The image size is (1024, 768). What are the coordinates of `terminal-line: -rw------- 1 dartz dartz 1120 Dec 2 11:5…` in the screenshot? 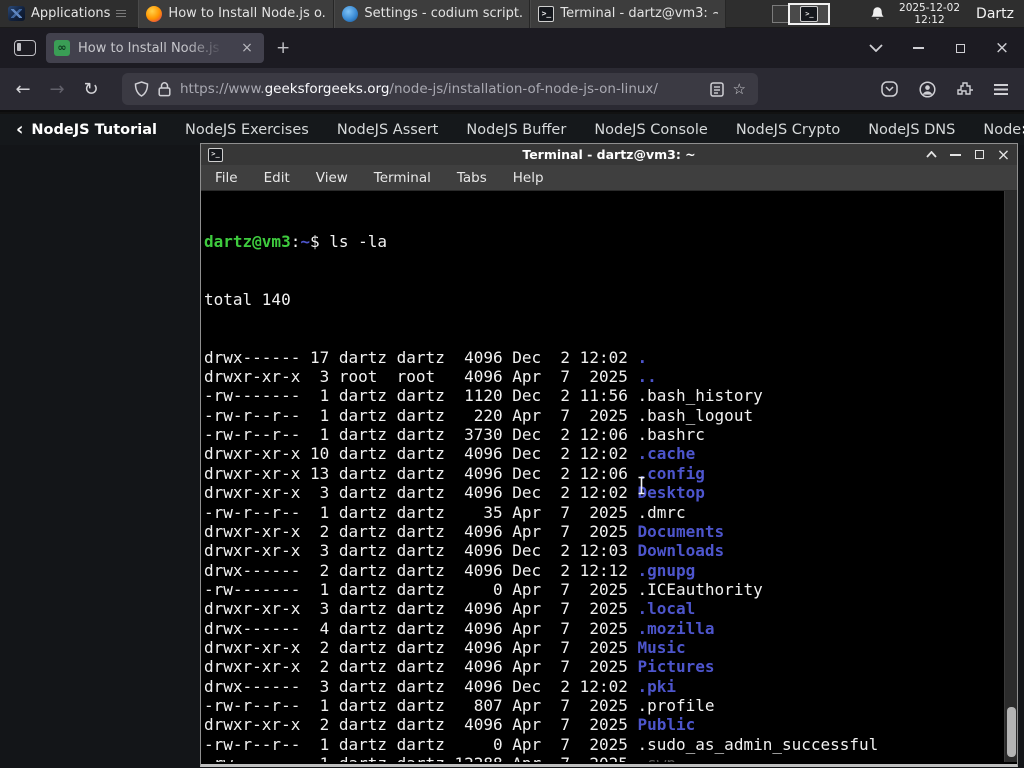 It's located at (541, 395).